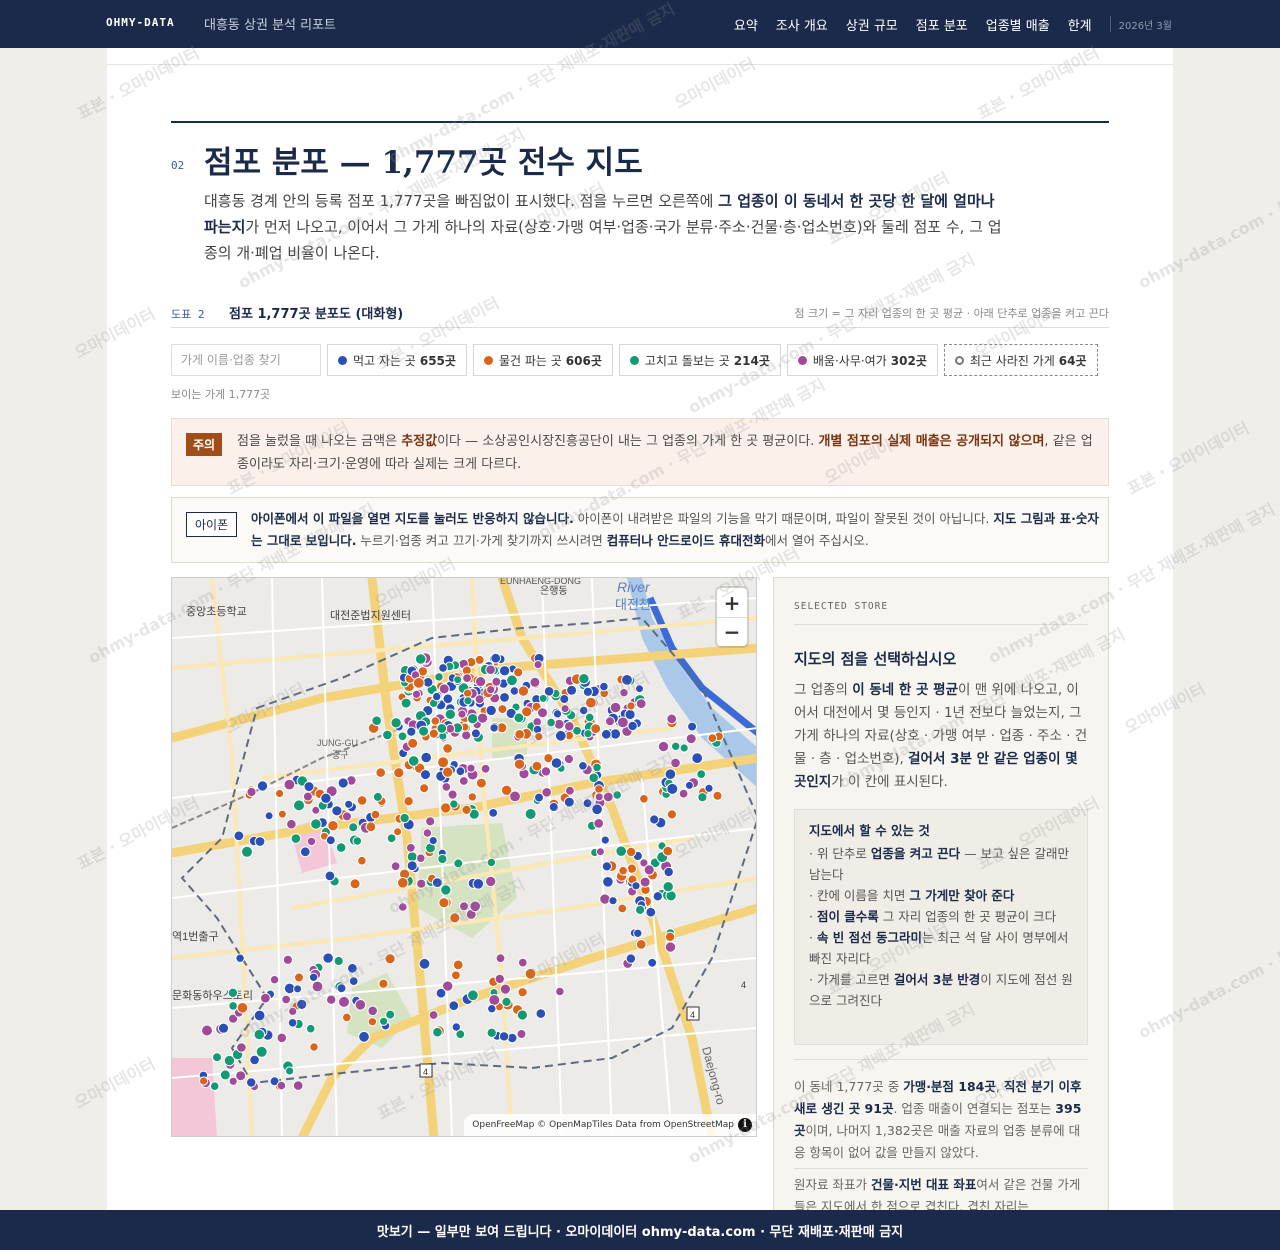  Describe the element at coordinates (872, 24) in the screenshot. I see `nav-item-scale: 상권 규모` at that location.